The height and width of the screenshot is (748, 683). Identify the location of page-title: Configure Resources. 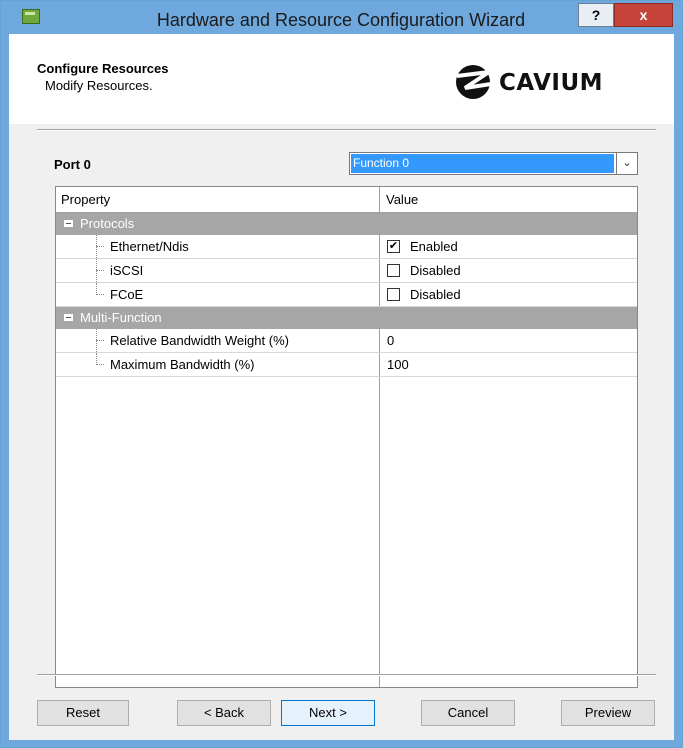
(103, 68).